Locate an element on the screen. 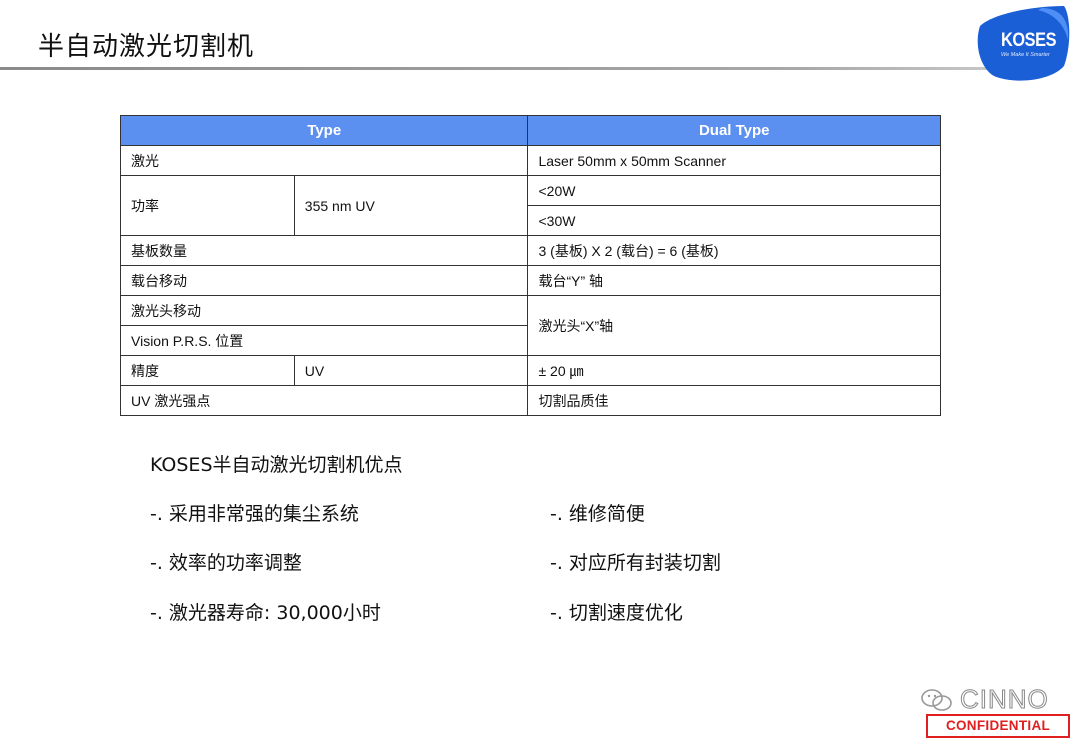 This screenshot has height=748, width=1080. power-spec: 355 nm UV is located at coordinates (411, 205).